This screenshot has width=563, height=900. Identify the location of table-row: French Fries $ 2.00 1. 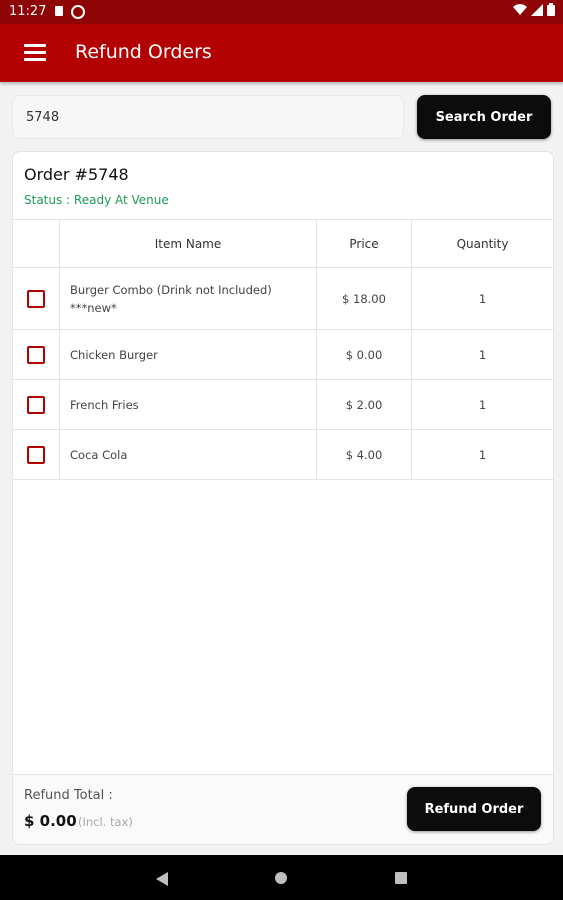
(283, 405).